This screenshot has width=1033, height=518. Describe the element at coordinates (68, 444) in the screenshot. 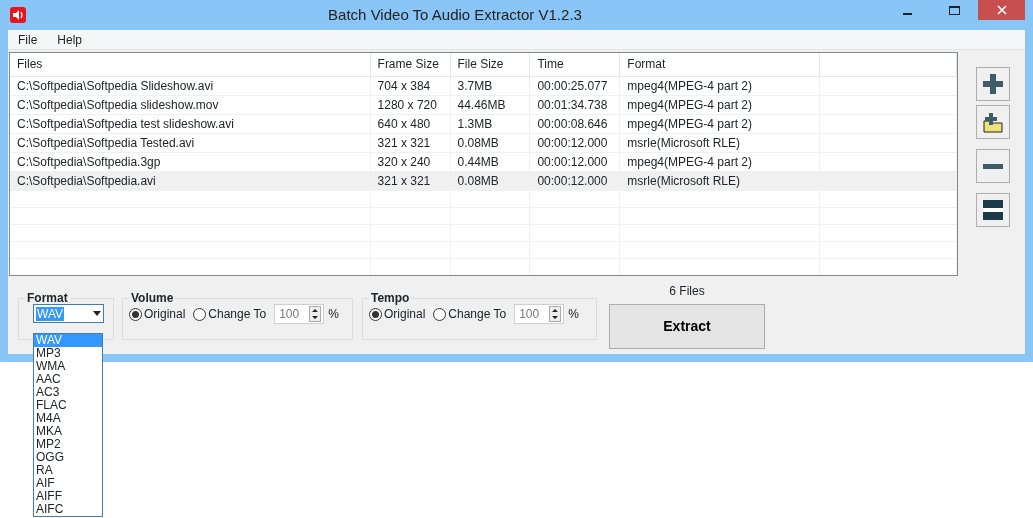

I see `list-option: MP2` at that location.